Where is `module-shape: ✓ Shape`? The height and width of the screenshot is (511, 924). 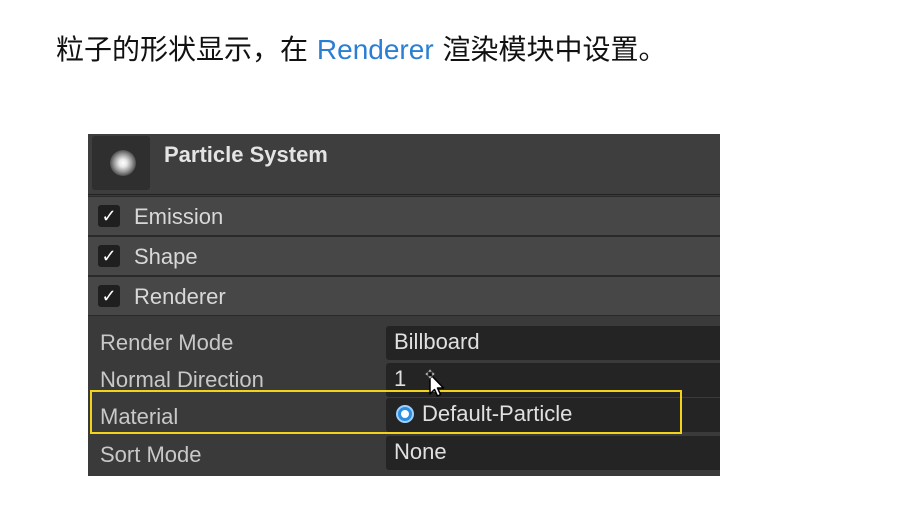 module-shape: ✓ Shape is located at coordinates (404, 256).